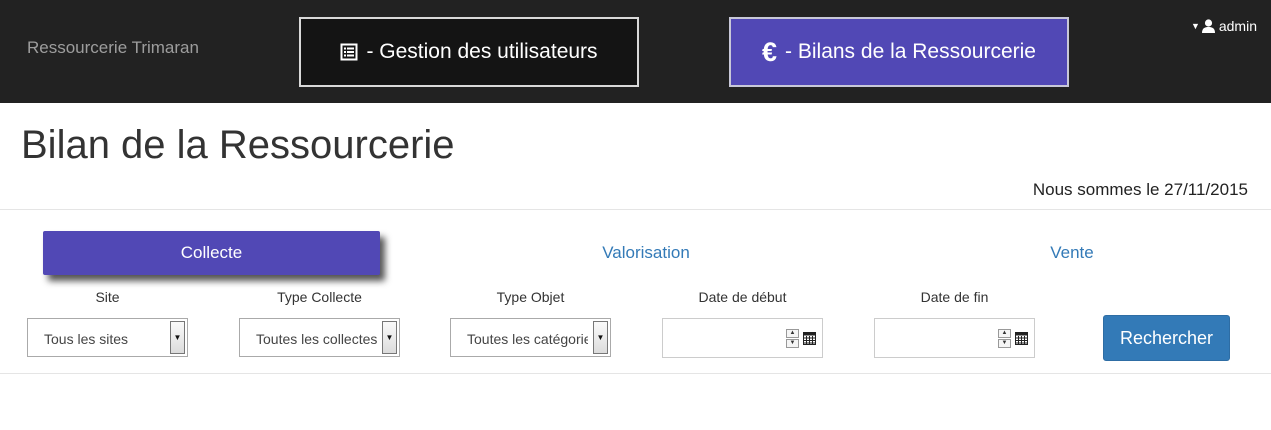 This screenshot has height=430, width=1271. I want to click on type-objet-select: Toutes les catégories ▼, so click(530, 337).